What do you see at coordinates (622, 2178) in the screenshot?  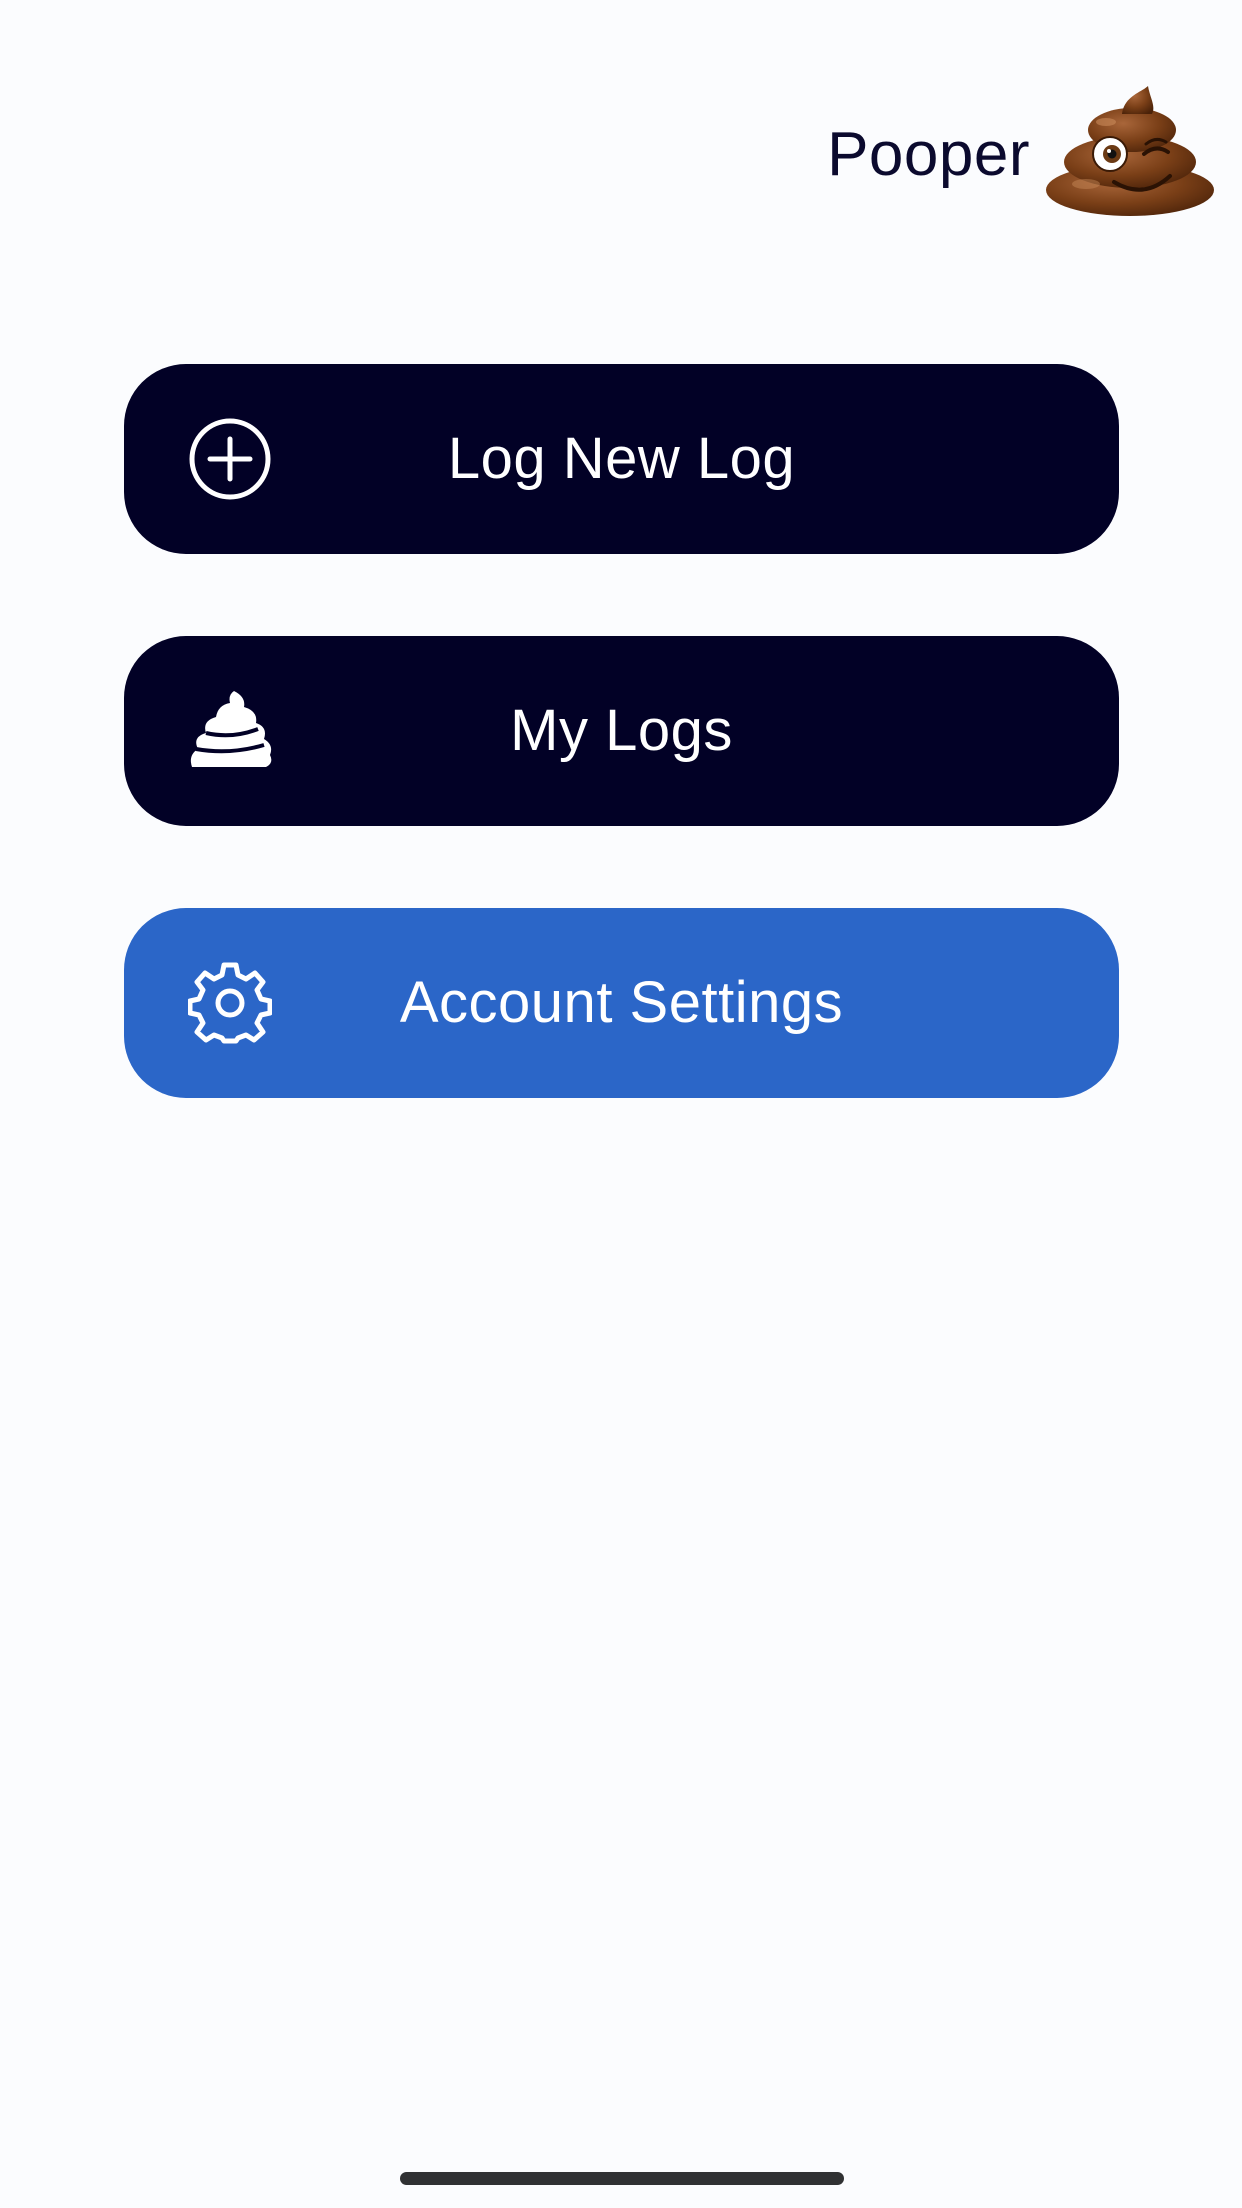 I see `home-indicator` at bounding box center [622, 2178].